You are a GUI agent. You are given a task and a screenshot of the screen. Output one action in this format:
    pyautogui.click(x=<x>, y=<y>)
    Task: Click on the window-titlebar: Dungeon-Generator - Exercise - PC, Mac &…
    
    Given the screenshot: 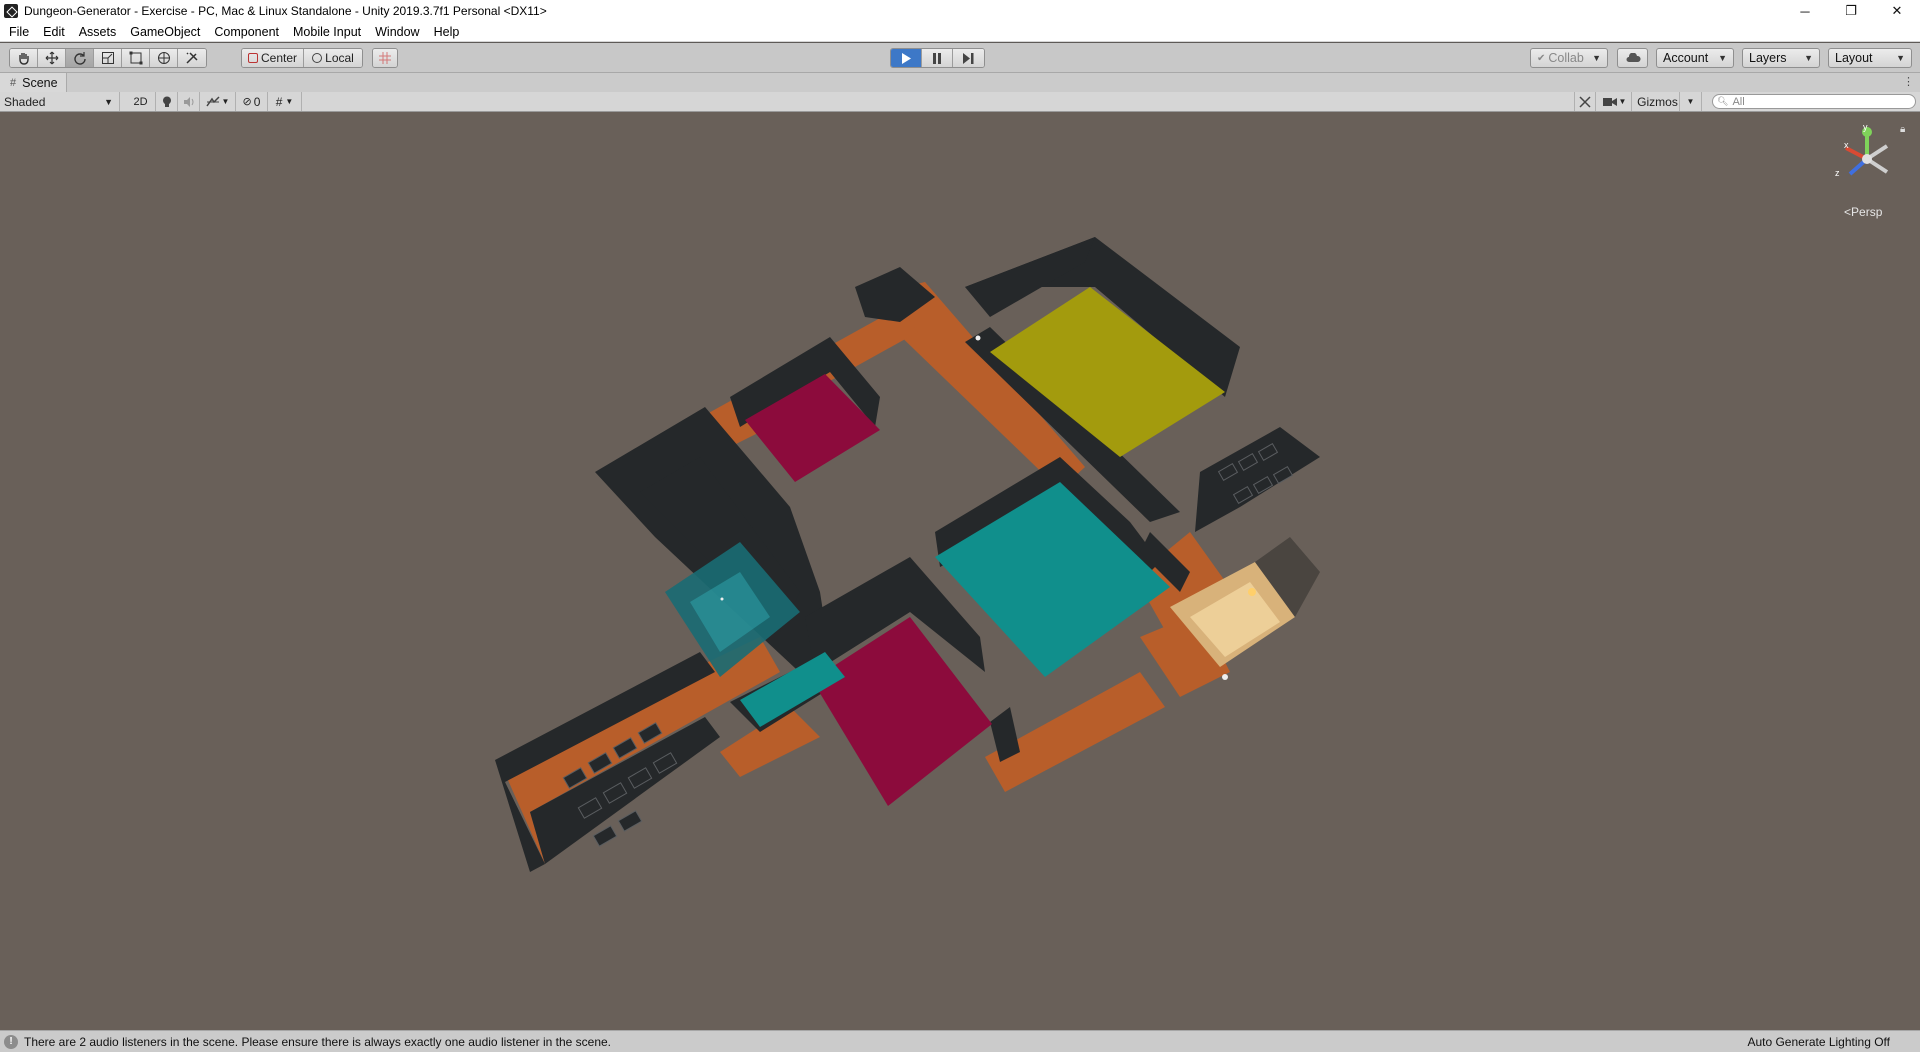 What is the action you would take?
    pyautogui.click(x=960, y=11)
    